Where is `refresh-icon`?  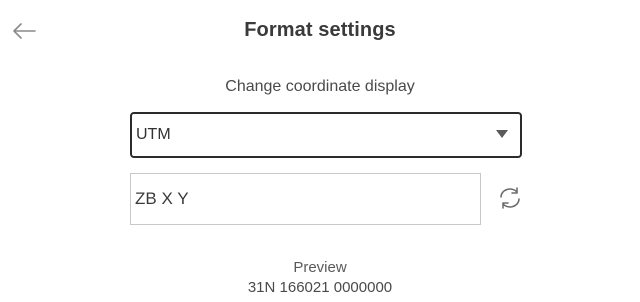
refresh-icon is located at coordinates (510, 200).